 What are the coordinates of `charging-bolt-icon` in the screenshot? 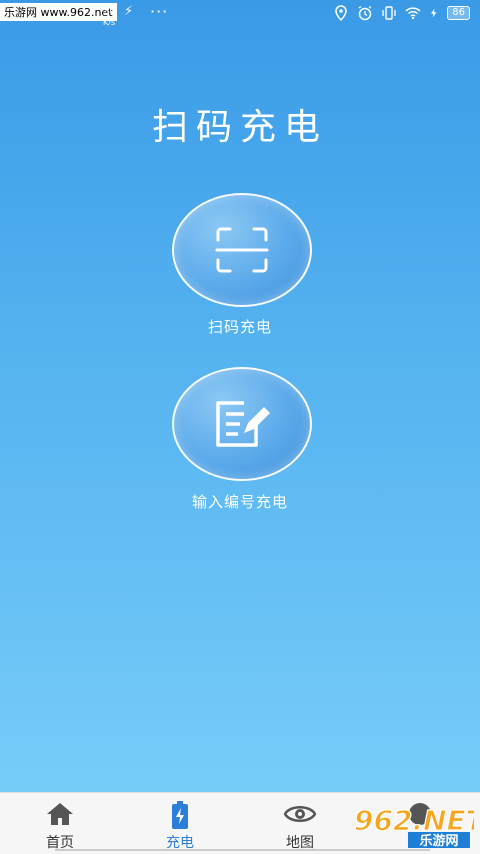 It's located at (434, 13).